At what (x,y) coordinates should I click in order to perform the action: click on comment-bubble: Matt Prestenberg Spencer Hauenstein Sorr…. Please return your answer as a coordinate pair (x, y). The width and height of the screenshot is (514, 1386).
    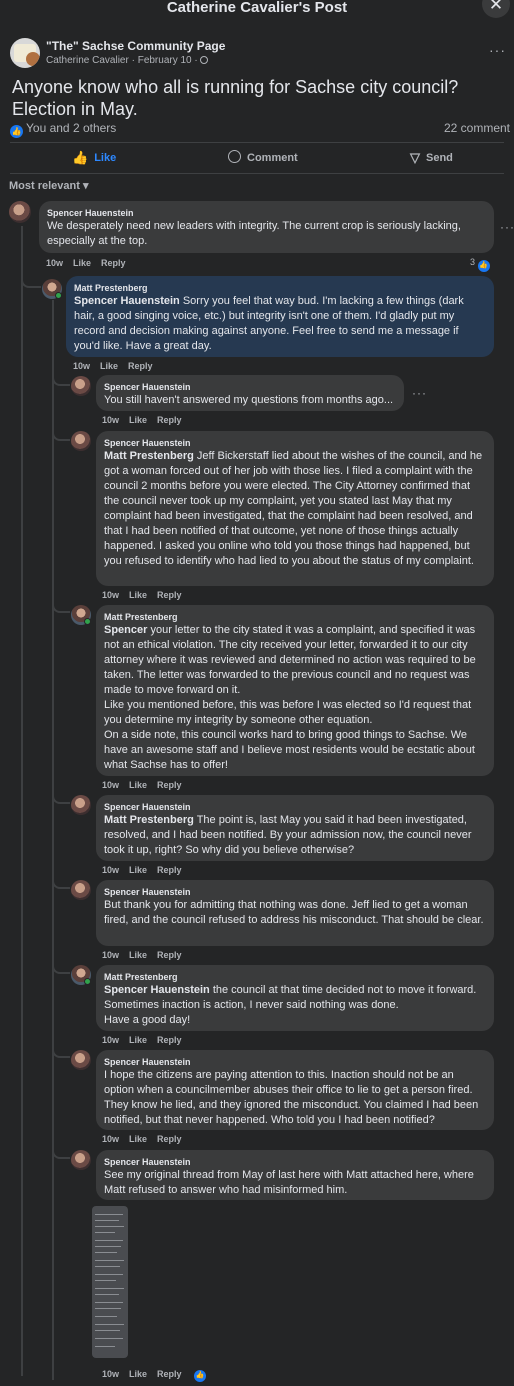
    Looking at the image, I should click on (280, 316).